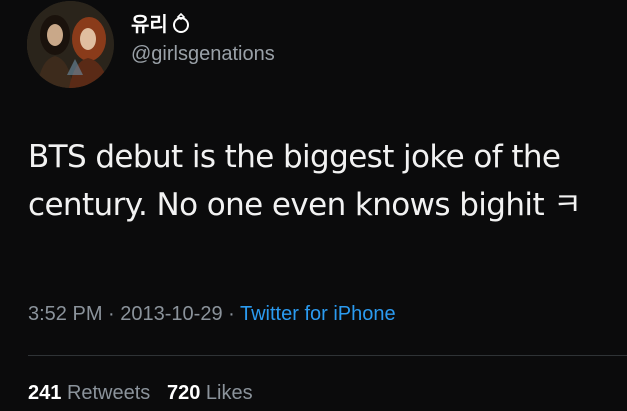 This screenshot has width=627, height=411. What do you see at coordinates (149, 22) in the screenshot?
I see `display-name: 유리` at bounding box center [149, 22].